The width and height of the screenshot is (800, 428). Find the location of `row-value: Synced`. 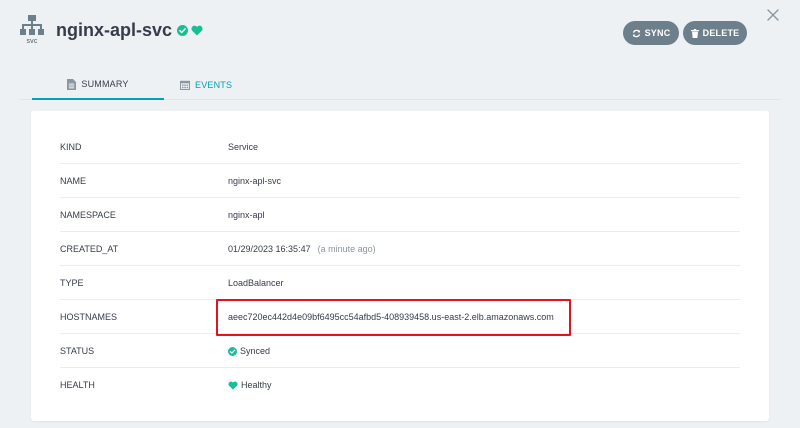

row-value: Synced is located at coordinates (249, 351).